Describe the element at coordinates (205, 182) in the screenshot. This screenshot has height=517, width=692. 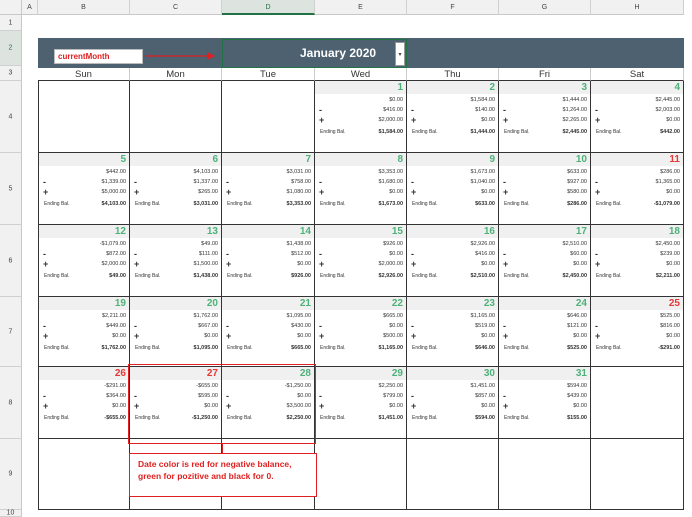
I see `amount: $1,337.00` at that location.